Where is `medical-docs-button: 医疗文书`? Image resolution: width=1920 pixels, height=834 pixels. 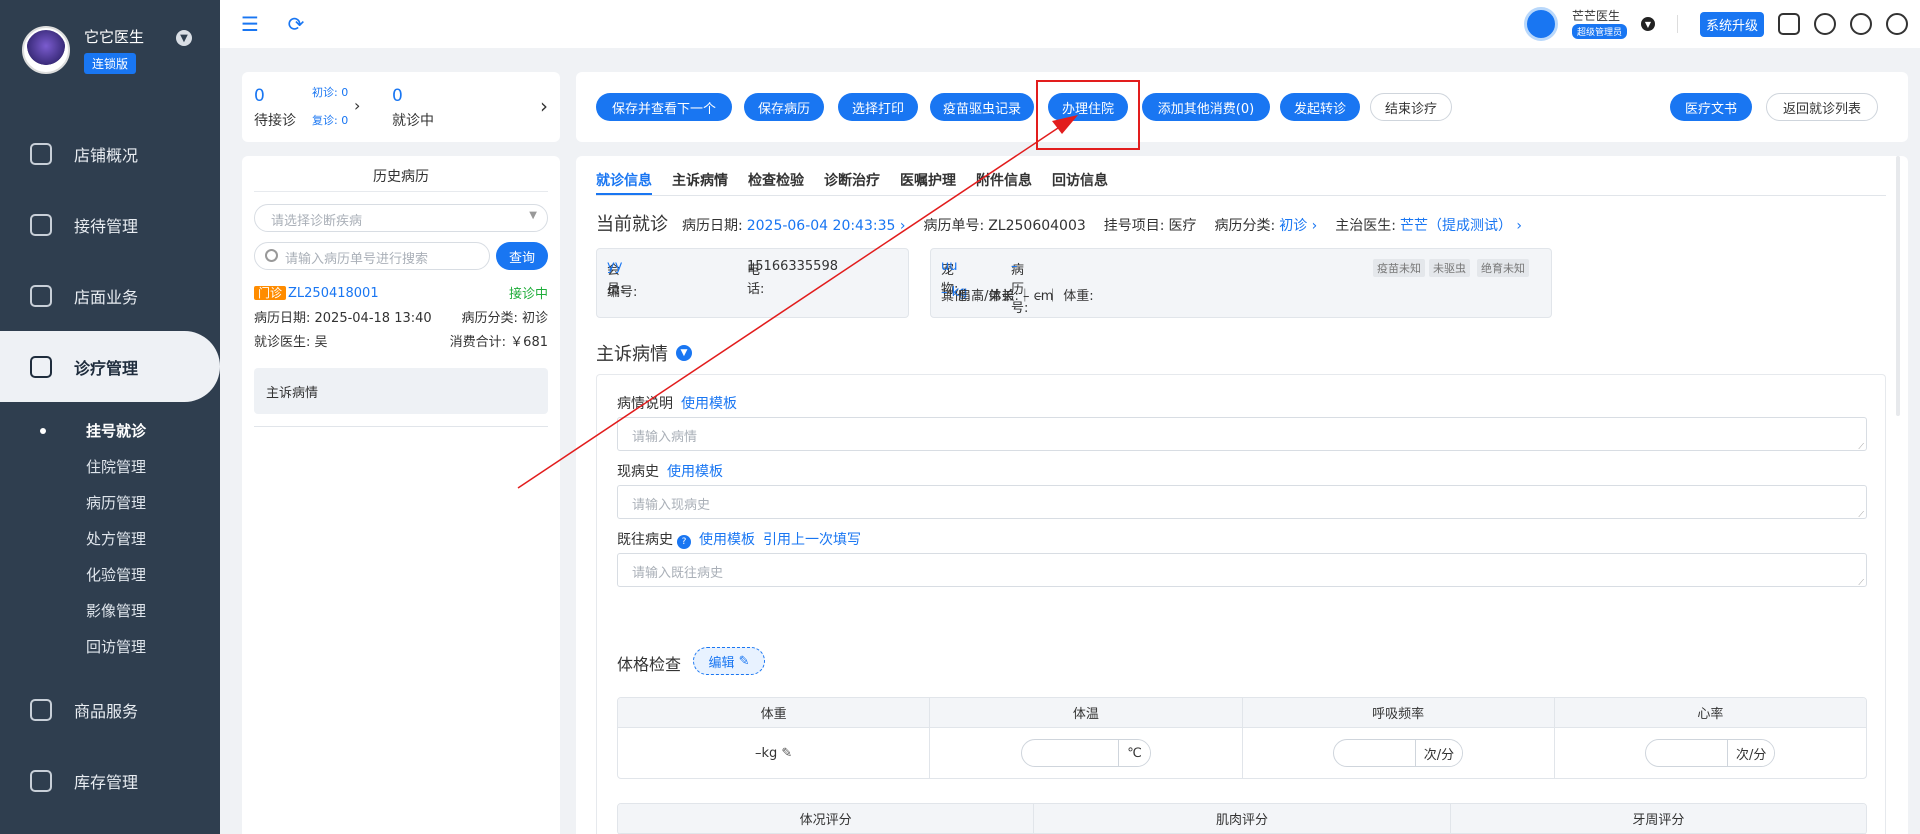 medical-docs-button: 医疗文书 is located at coordinates (1711, 107).